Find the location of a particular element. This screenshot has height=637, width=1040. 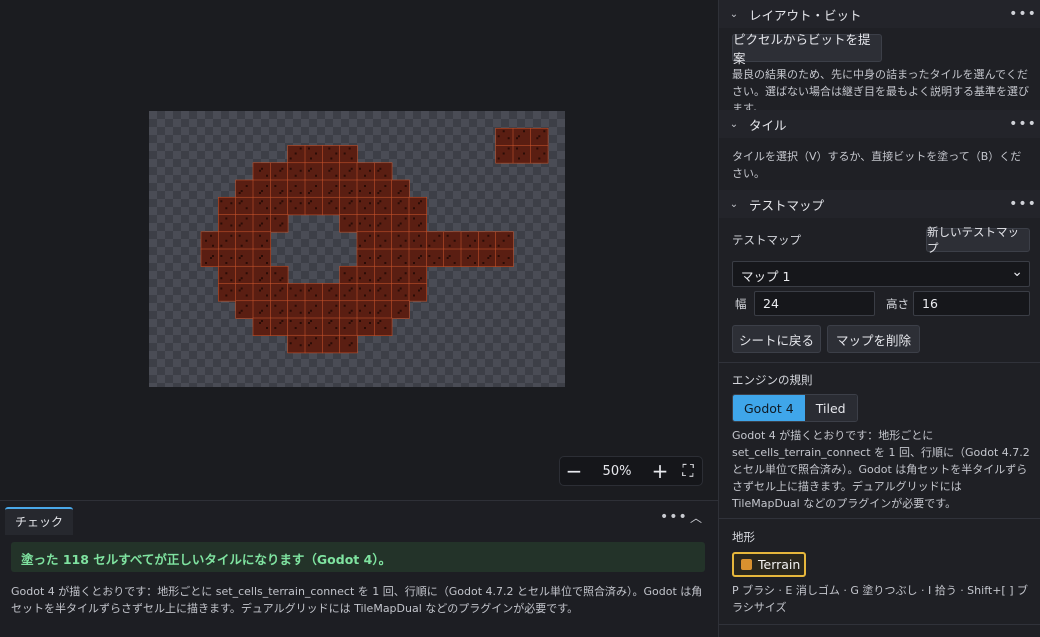

fit-to-screen-icon: ⛶ is located at coordinates (688, 471).